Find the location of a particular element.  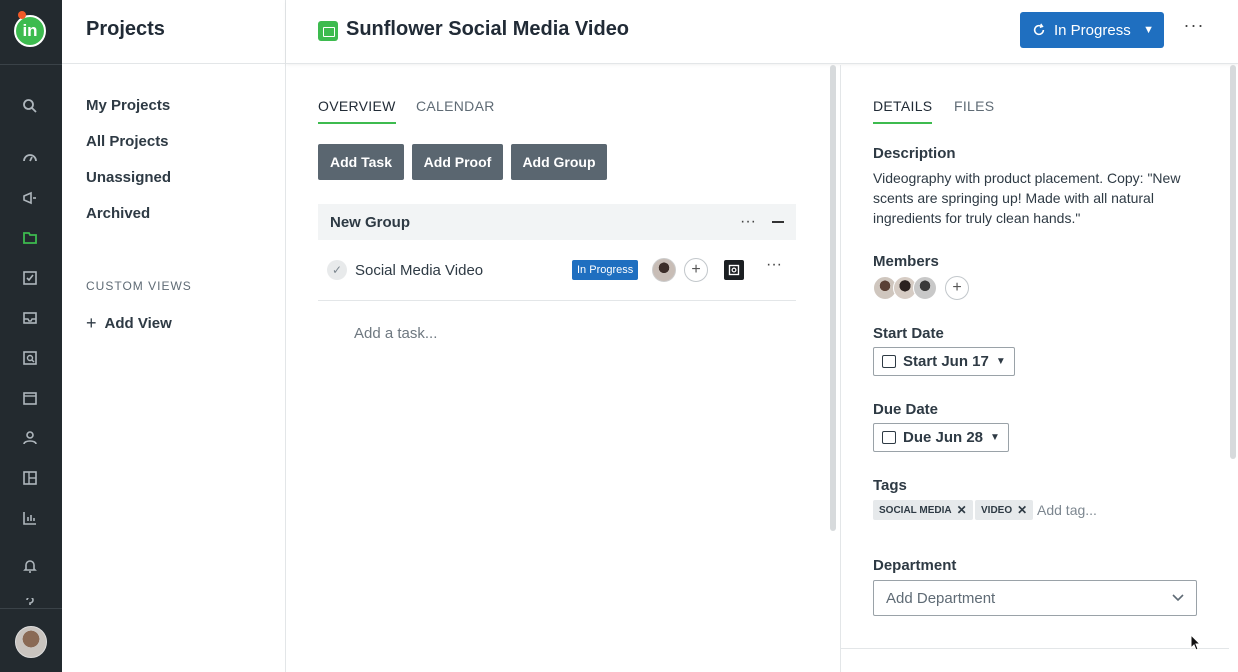

bell-icon is located at coordinates (30, 566).